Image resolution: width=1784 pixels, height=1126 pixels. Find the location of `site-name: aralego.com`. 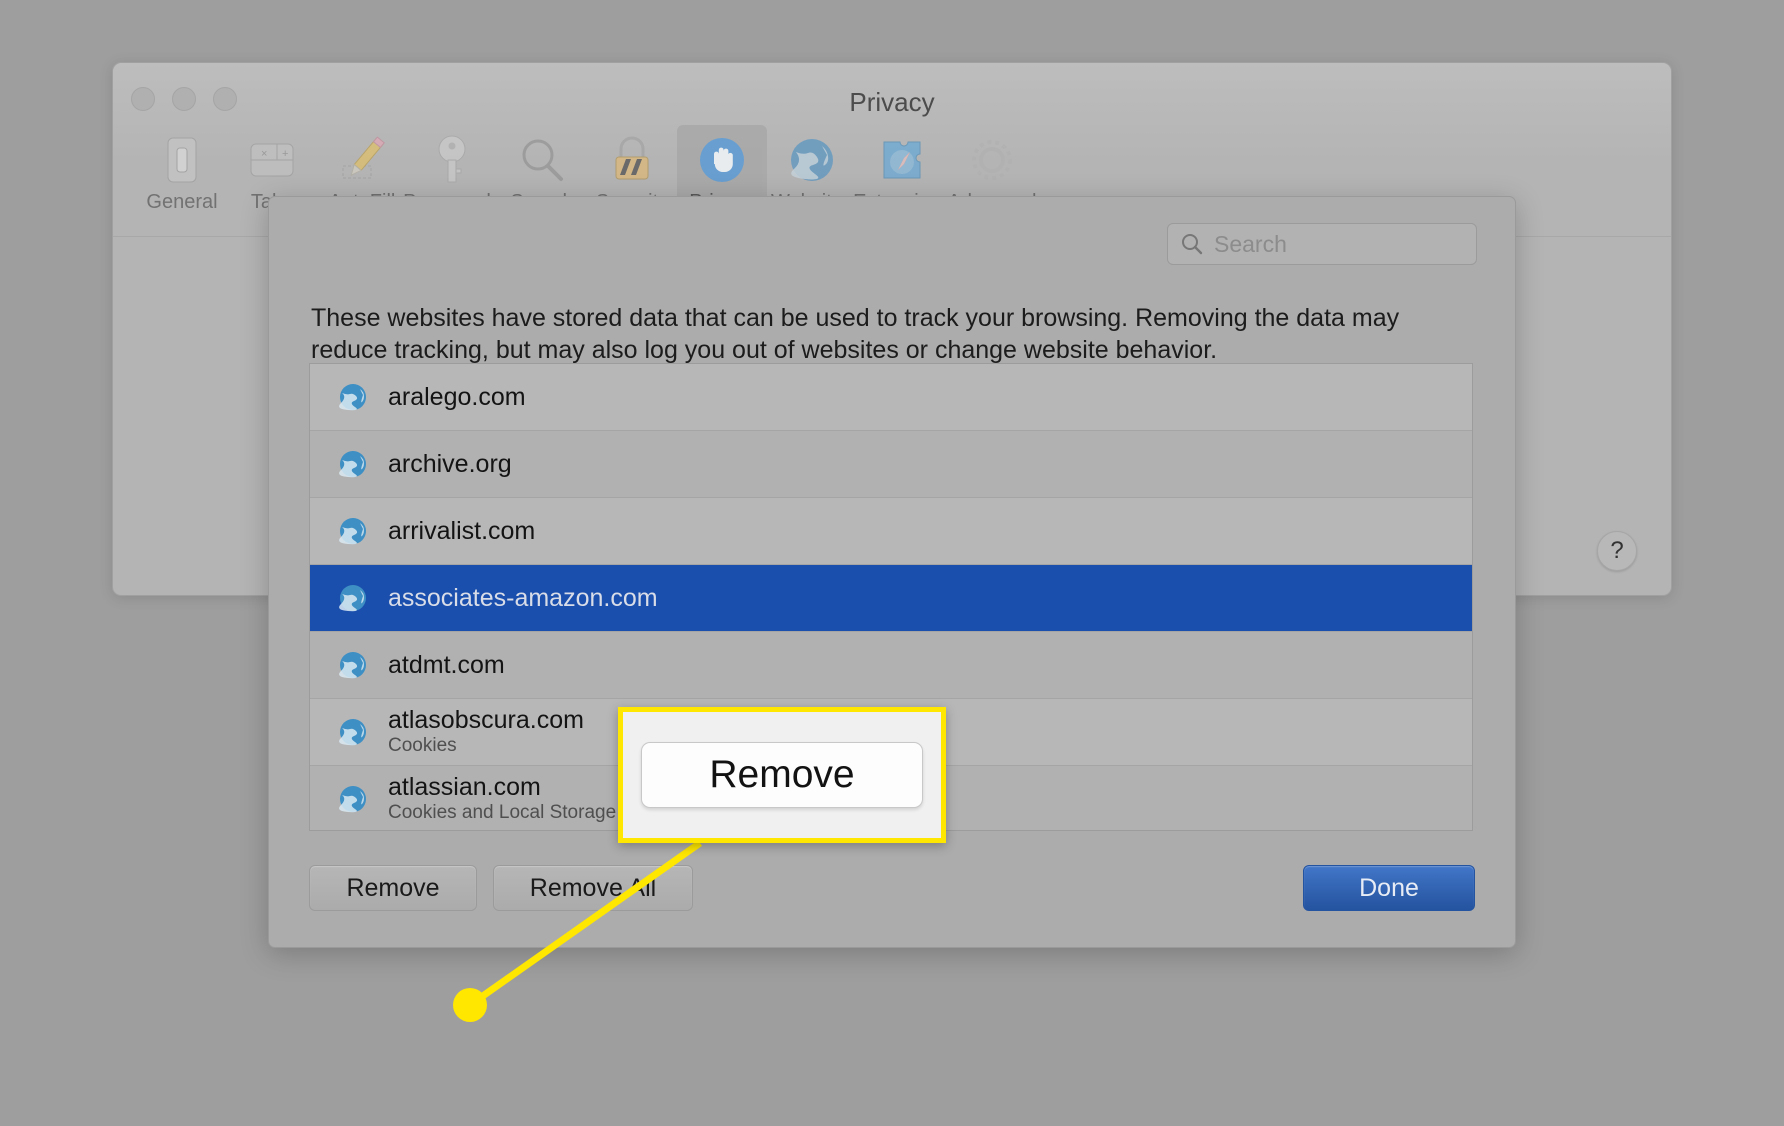

site-name: aralego.com is located at coordinates (457, 396).